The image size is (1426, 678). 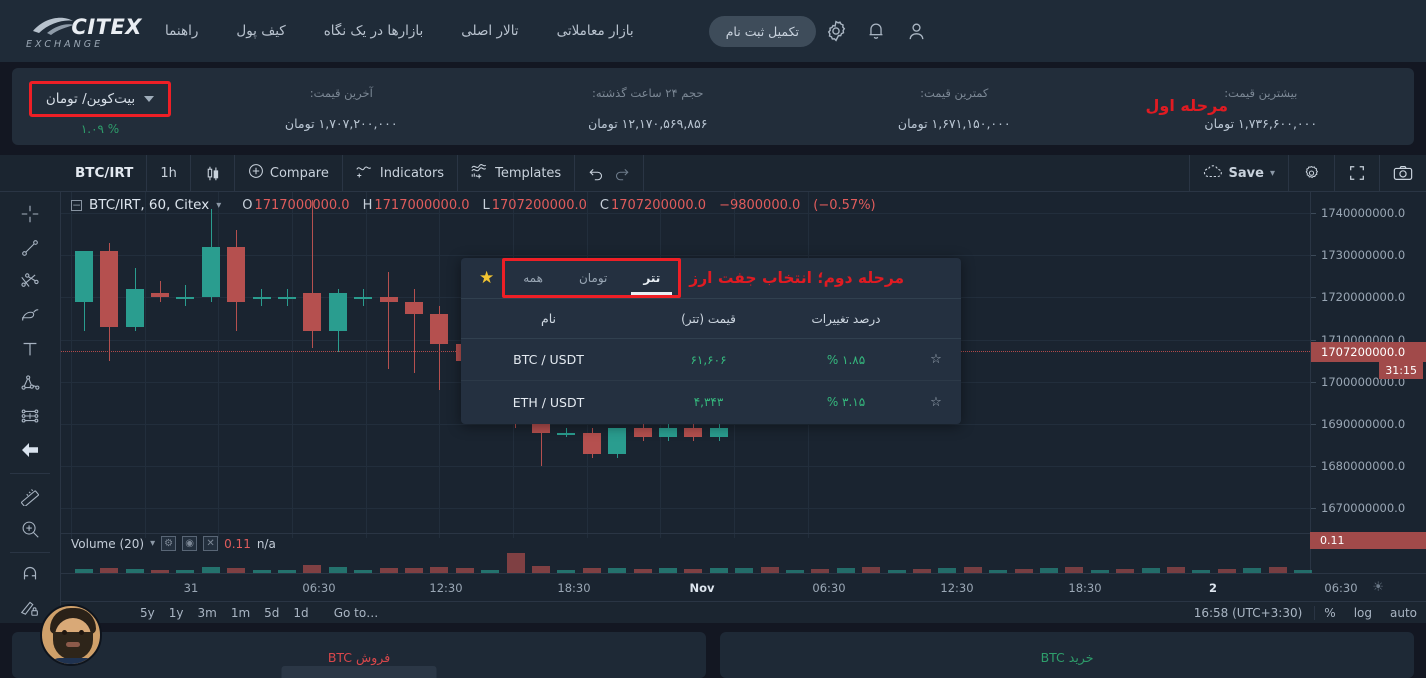 What do you see at coordinates (1313, 509) in the screenshot?
I see `price-axis-dash` at bounding box center [1313, 509].